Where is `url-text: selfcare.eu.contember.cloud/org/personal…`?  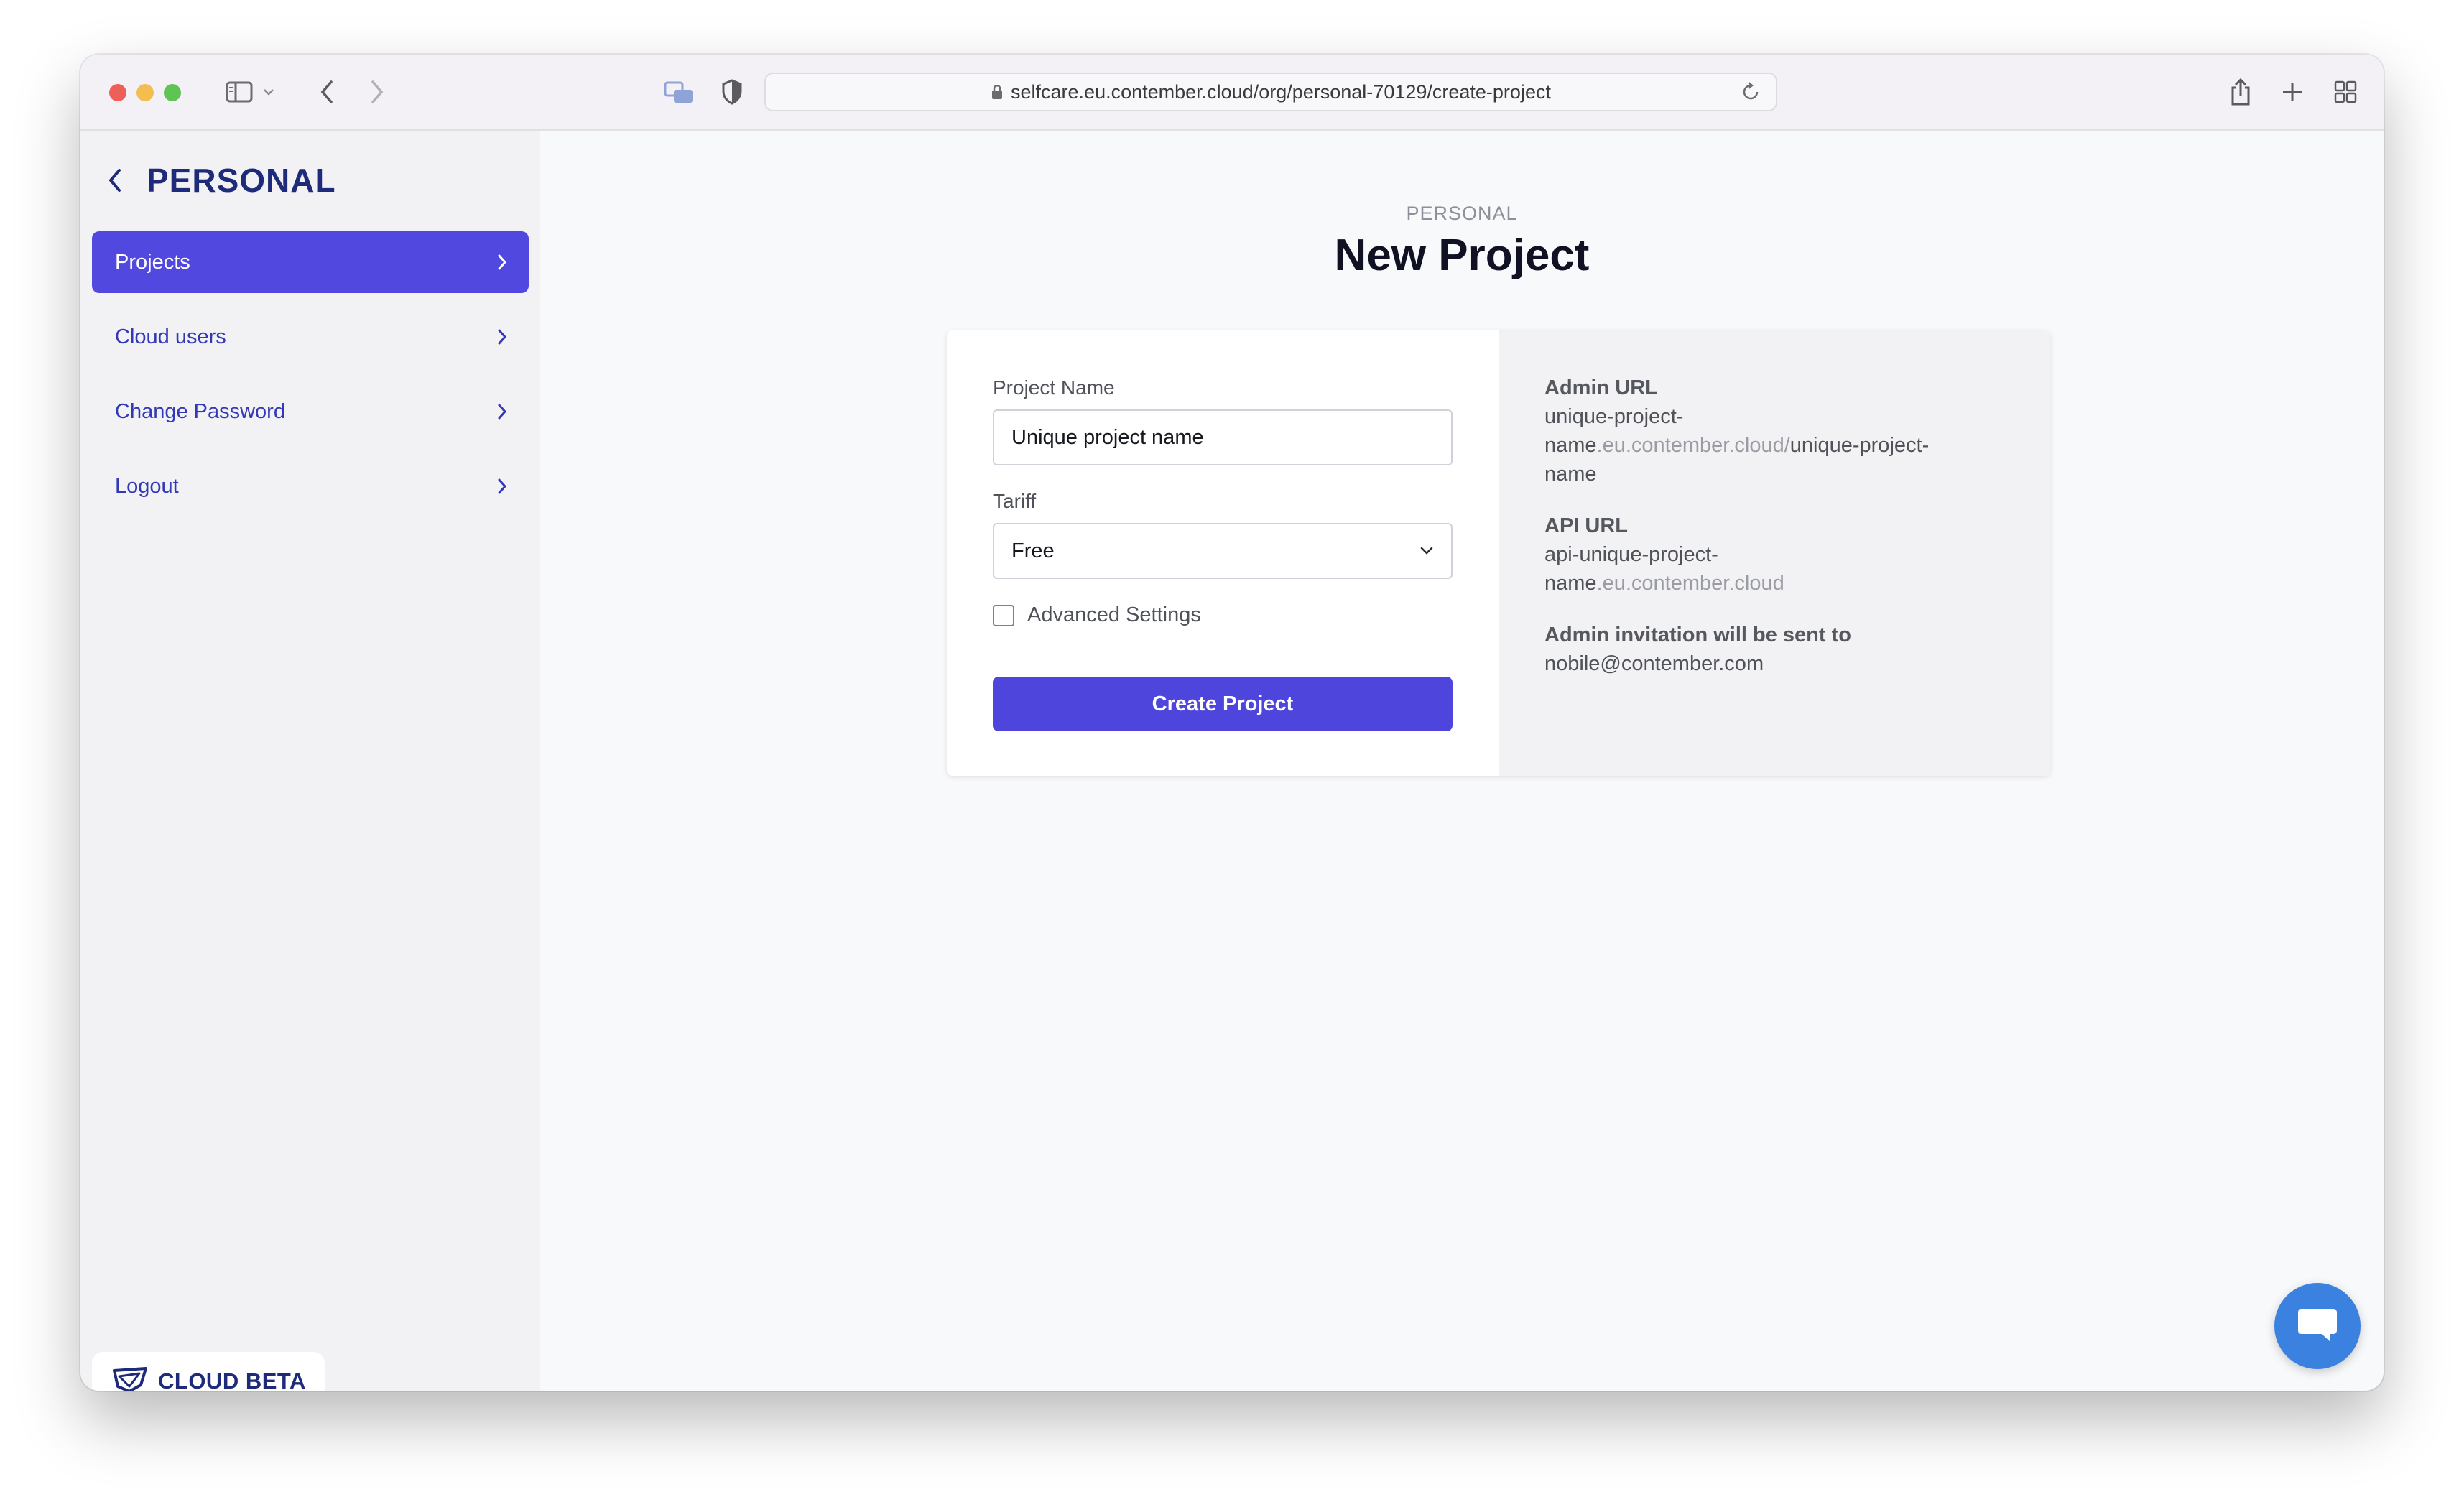
url-text: selfcare.eu.contember.cloud/org/personal… is located at coordinates (1281, 91).